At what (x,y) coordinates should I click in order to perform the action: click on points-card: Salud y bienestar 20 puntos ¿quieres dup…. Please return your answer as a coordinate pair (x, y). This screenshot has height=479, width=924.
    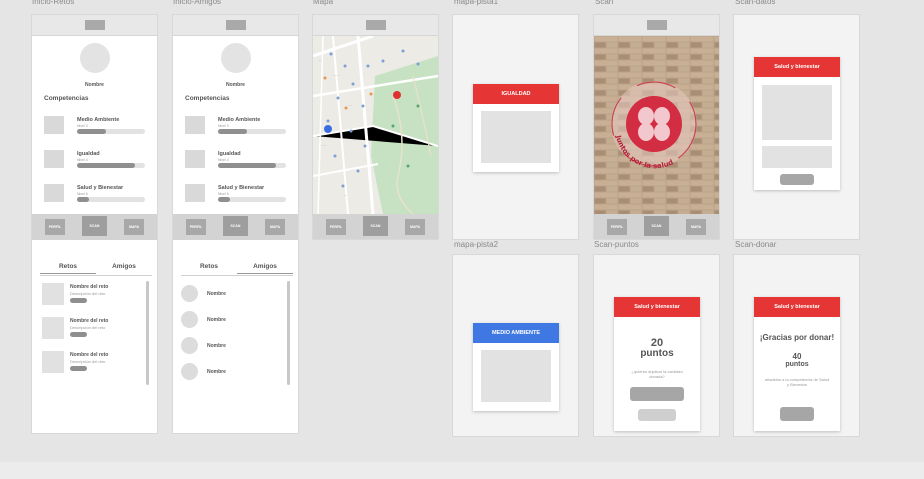
    Looking at the image, I should click on (657, 364).